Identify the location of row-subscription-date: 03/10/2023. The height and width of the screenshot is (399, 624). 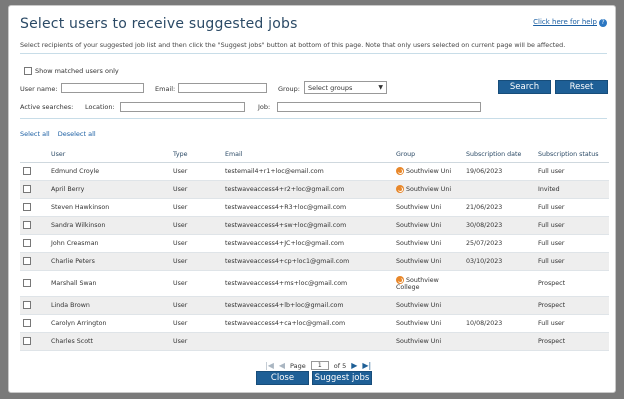
(502, 261).